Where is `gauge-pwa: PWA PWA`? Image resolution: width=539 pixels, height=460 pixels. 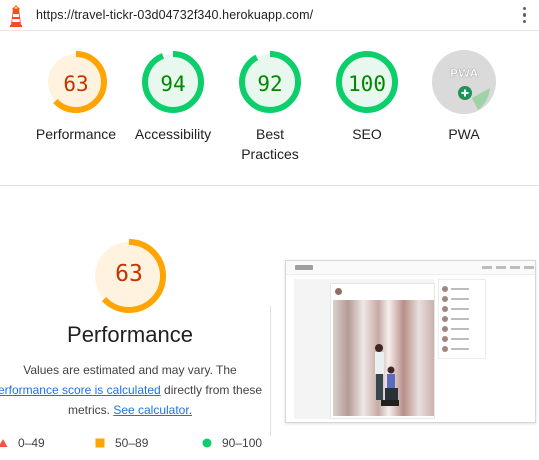 gauge-pwa: PWA PWA is located at coordinates (464, 97).